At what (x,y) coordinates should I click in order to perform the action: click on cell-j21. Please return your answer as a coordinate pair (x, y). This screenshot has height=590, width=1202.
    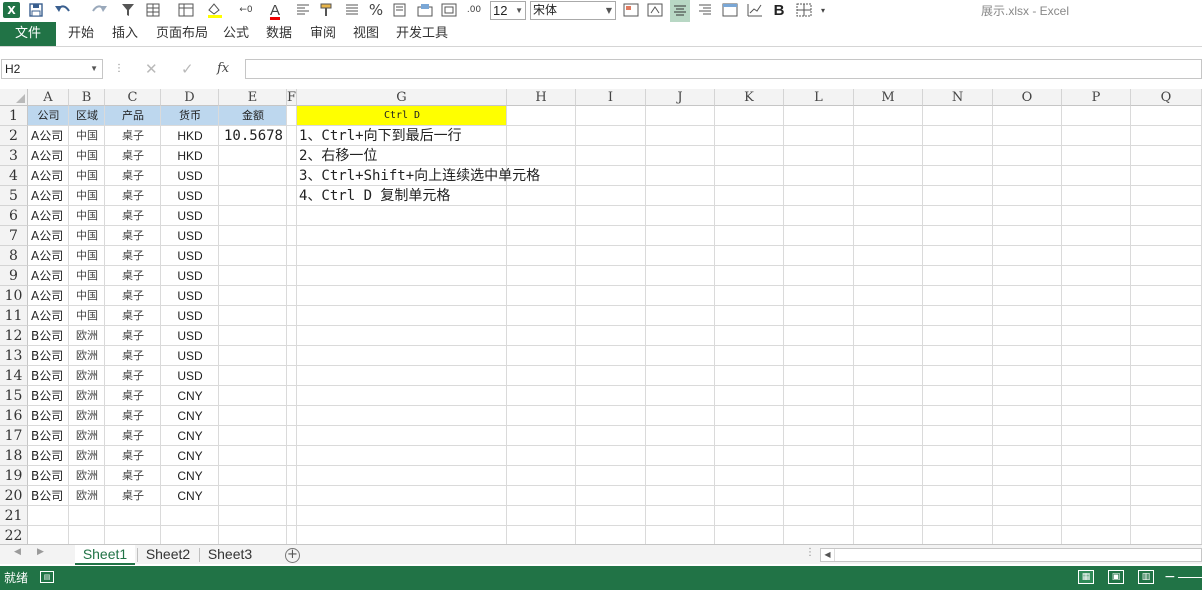
    Looking at the image, I should click on (680, 516).